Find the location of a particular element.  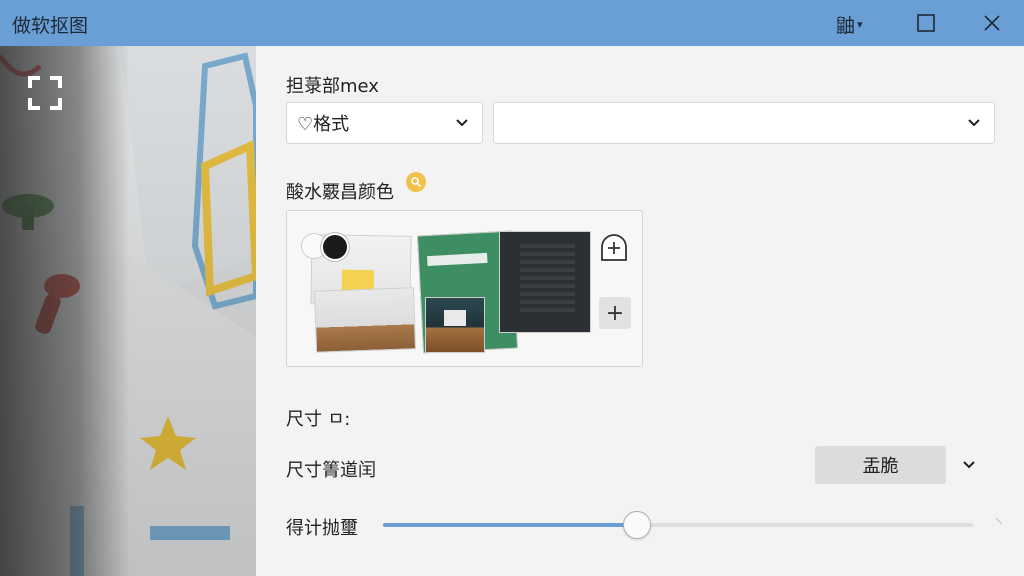

secondary-select is located at coordinates (744, 123).